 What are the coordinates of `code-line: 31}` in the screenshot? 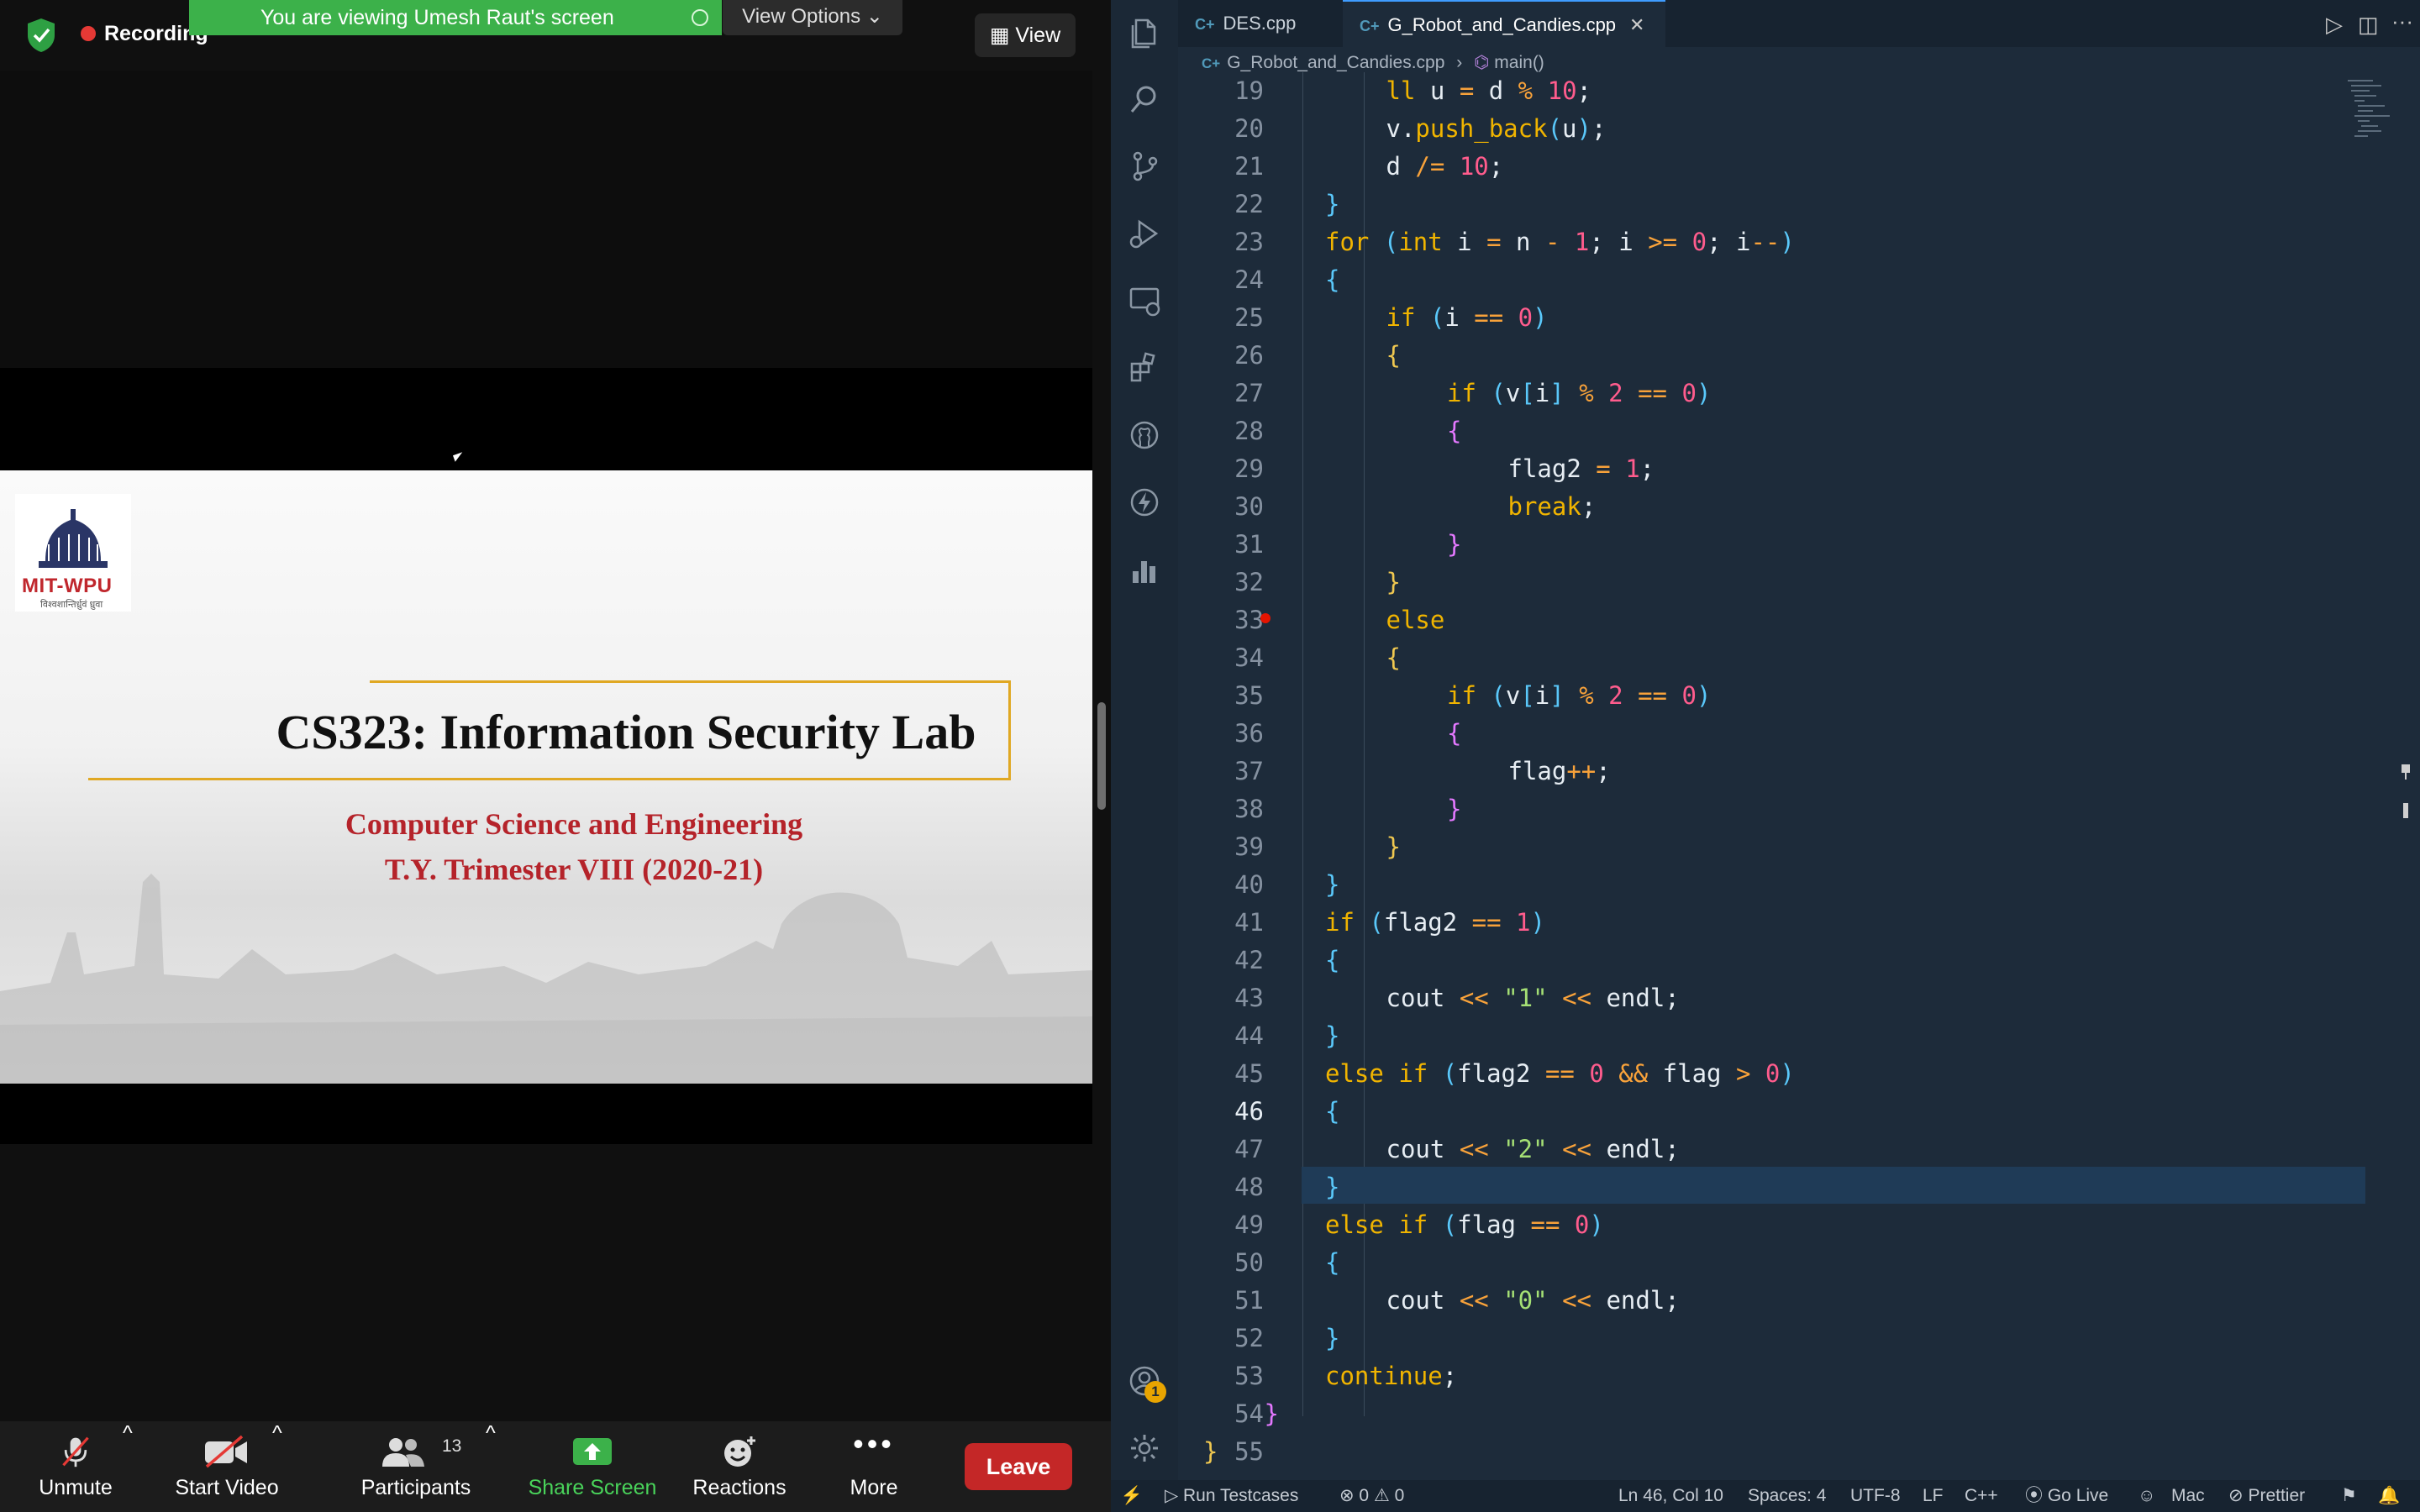 It's located at (1774, 545).